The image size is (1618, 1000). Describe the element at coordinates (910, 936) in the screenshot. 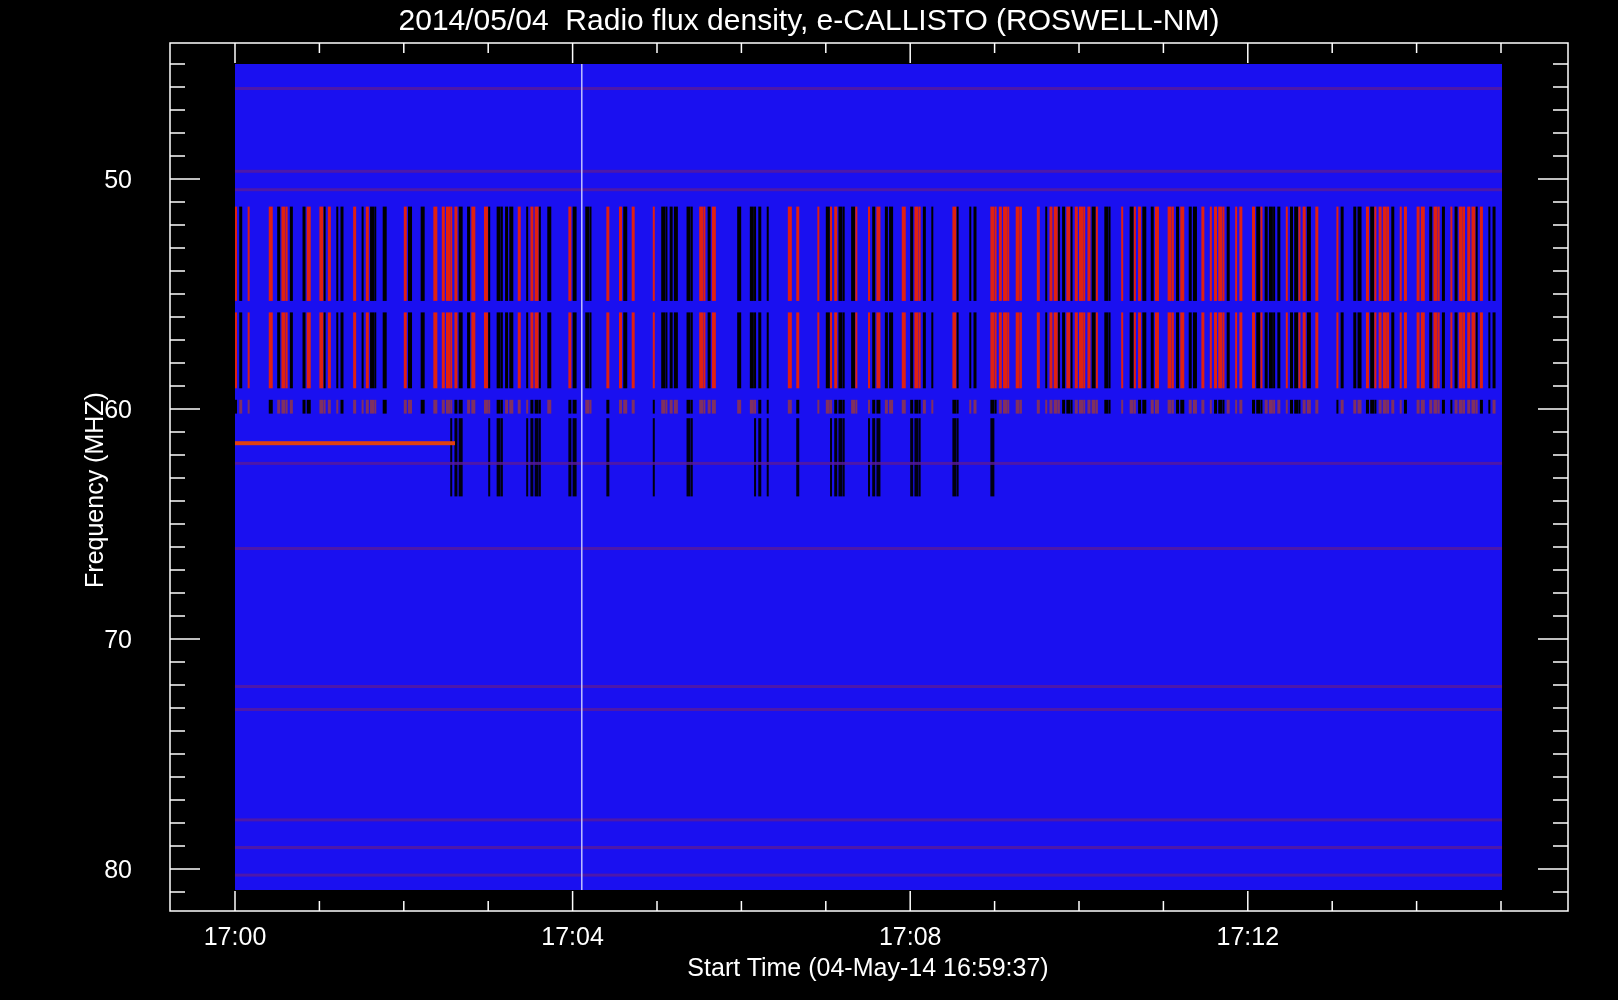

I see `x-tick-label: 17:08` at that location.